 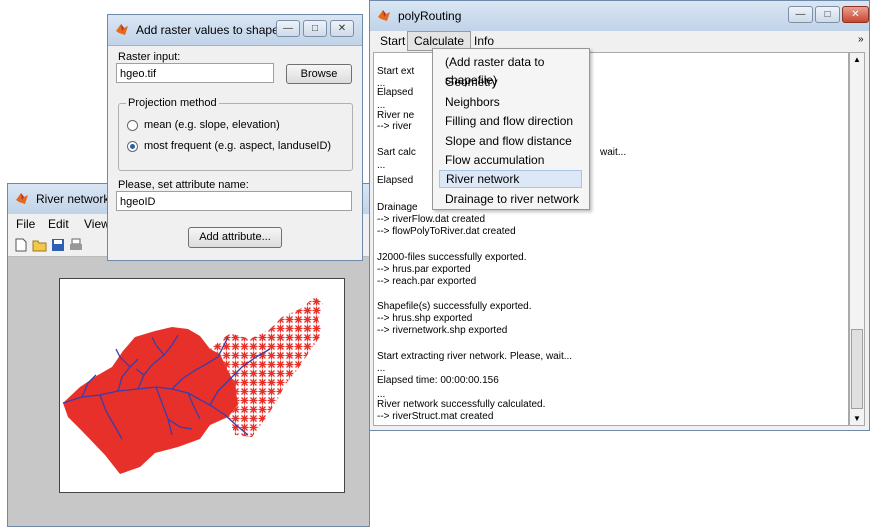 What do you see at coordinates (397, 207) in the screenshot?
I see `log-line: Drainage` at bounding box center [397, 207].